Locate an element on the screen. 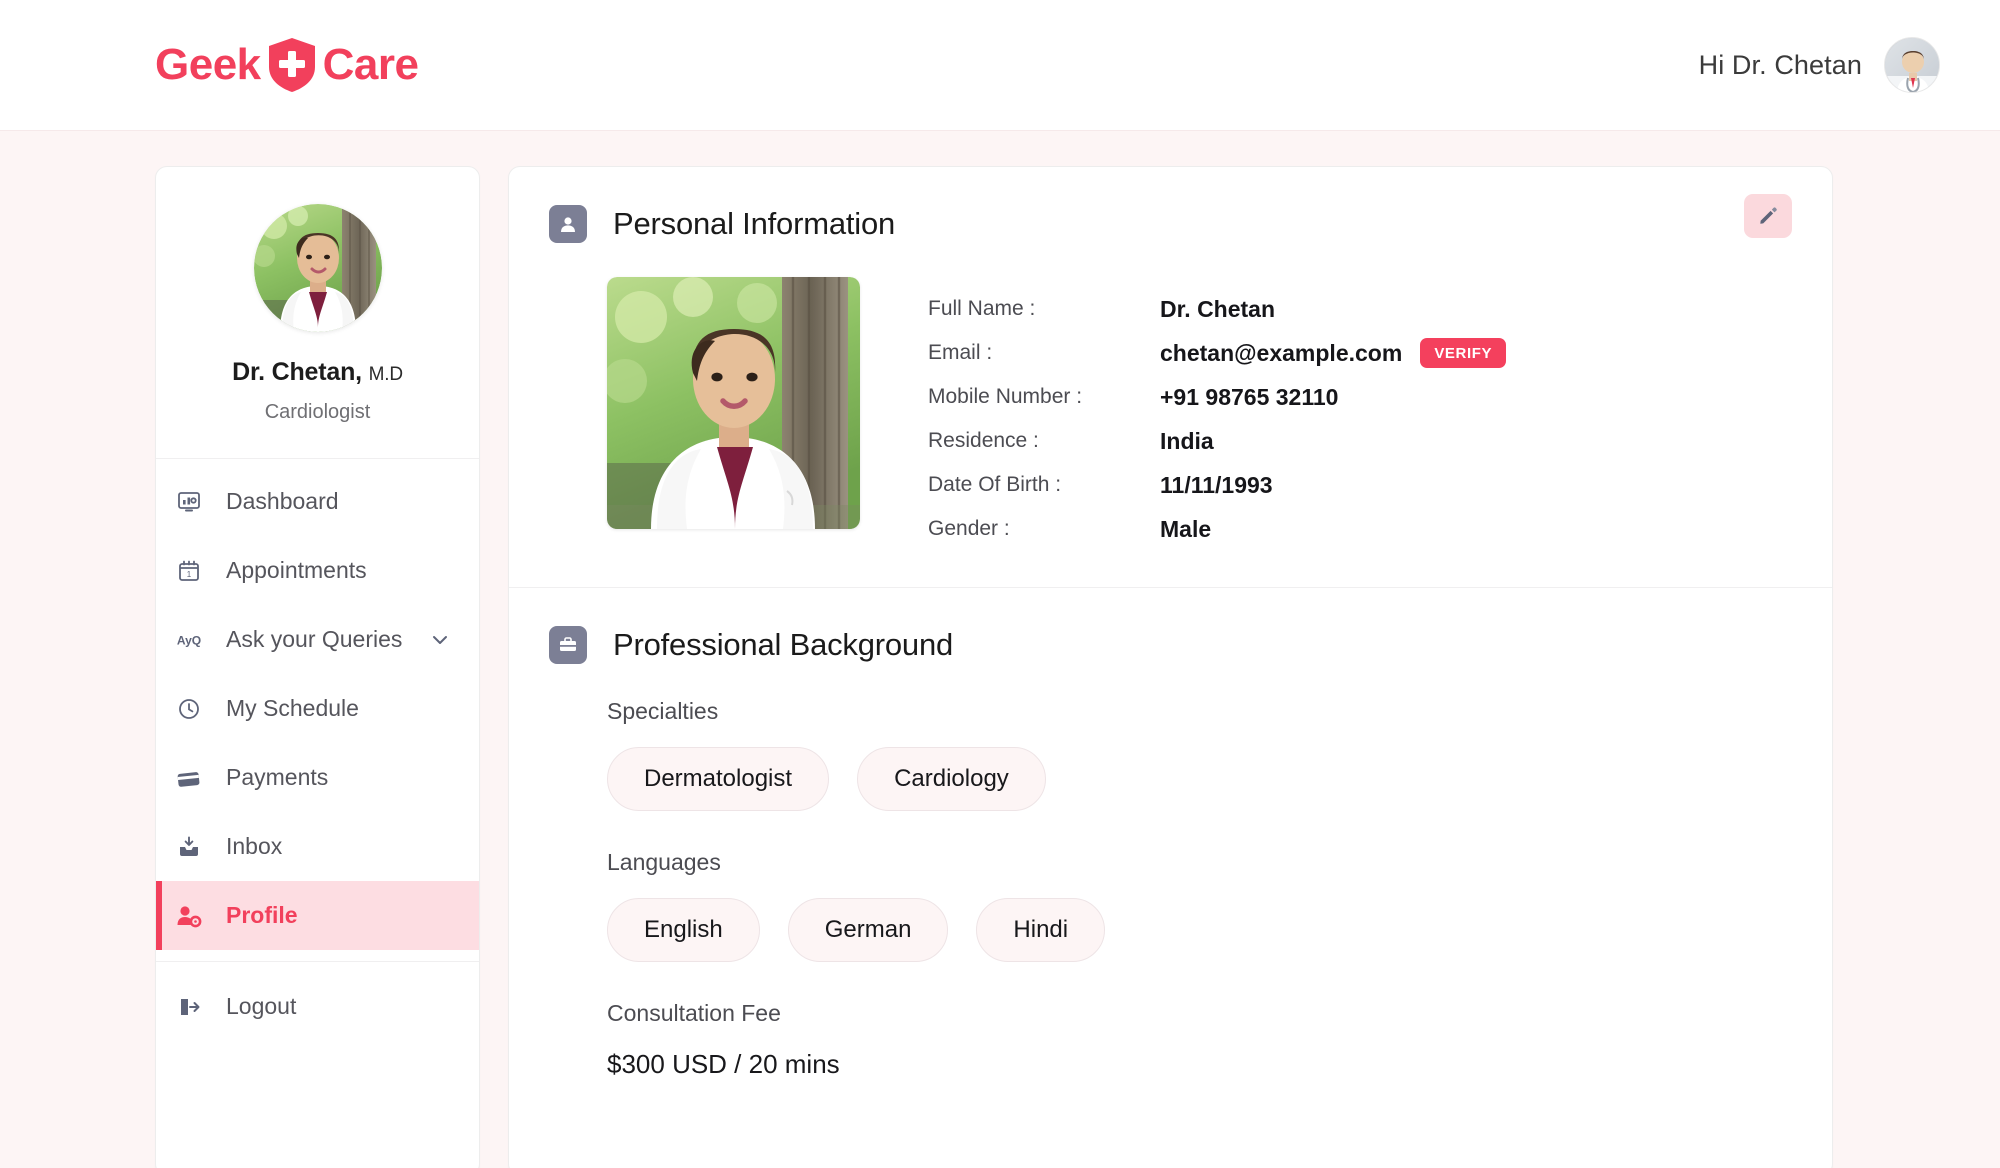 The height and width of the screenshot is (1168, 2000). credit-card-icon is located at coordinates (189, 778).